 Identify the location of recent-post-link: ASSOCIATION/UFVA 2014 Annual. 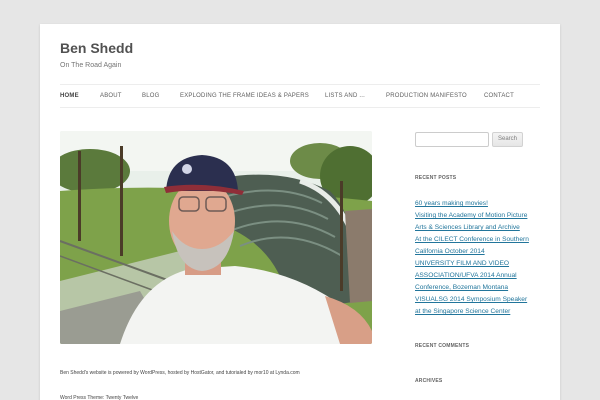
(479, 276).